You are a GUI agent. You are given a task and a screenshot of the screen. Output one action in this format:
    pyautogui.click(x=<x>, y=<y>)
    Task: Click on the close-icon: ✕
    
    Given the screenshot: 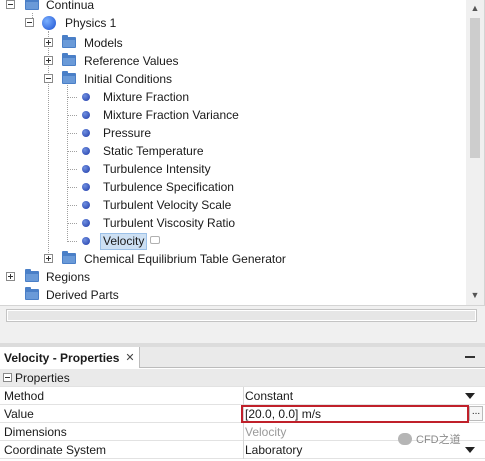 What is the action you would take?
    pyautogui.click(x=129, y=357)
    